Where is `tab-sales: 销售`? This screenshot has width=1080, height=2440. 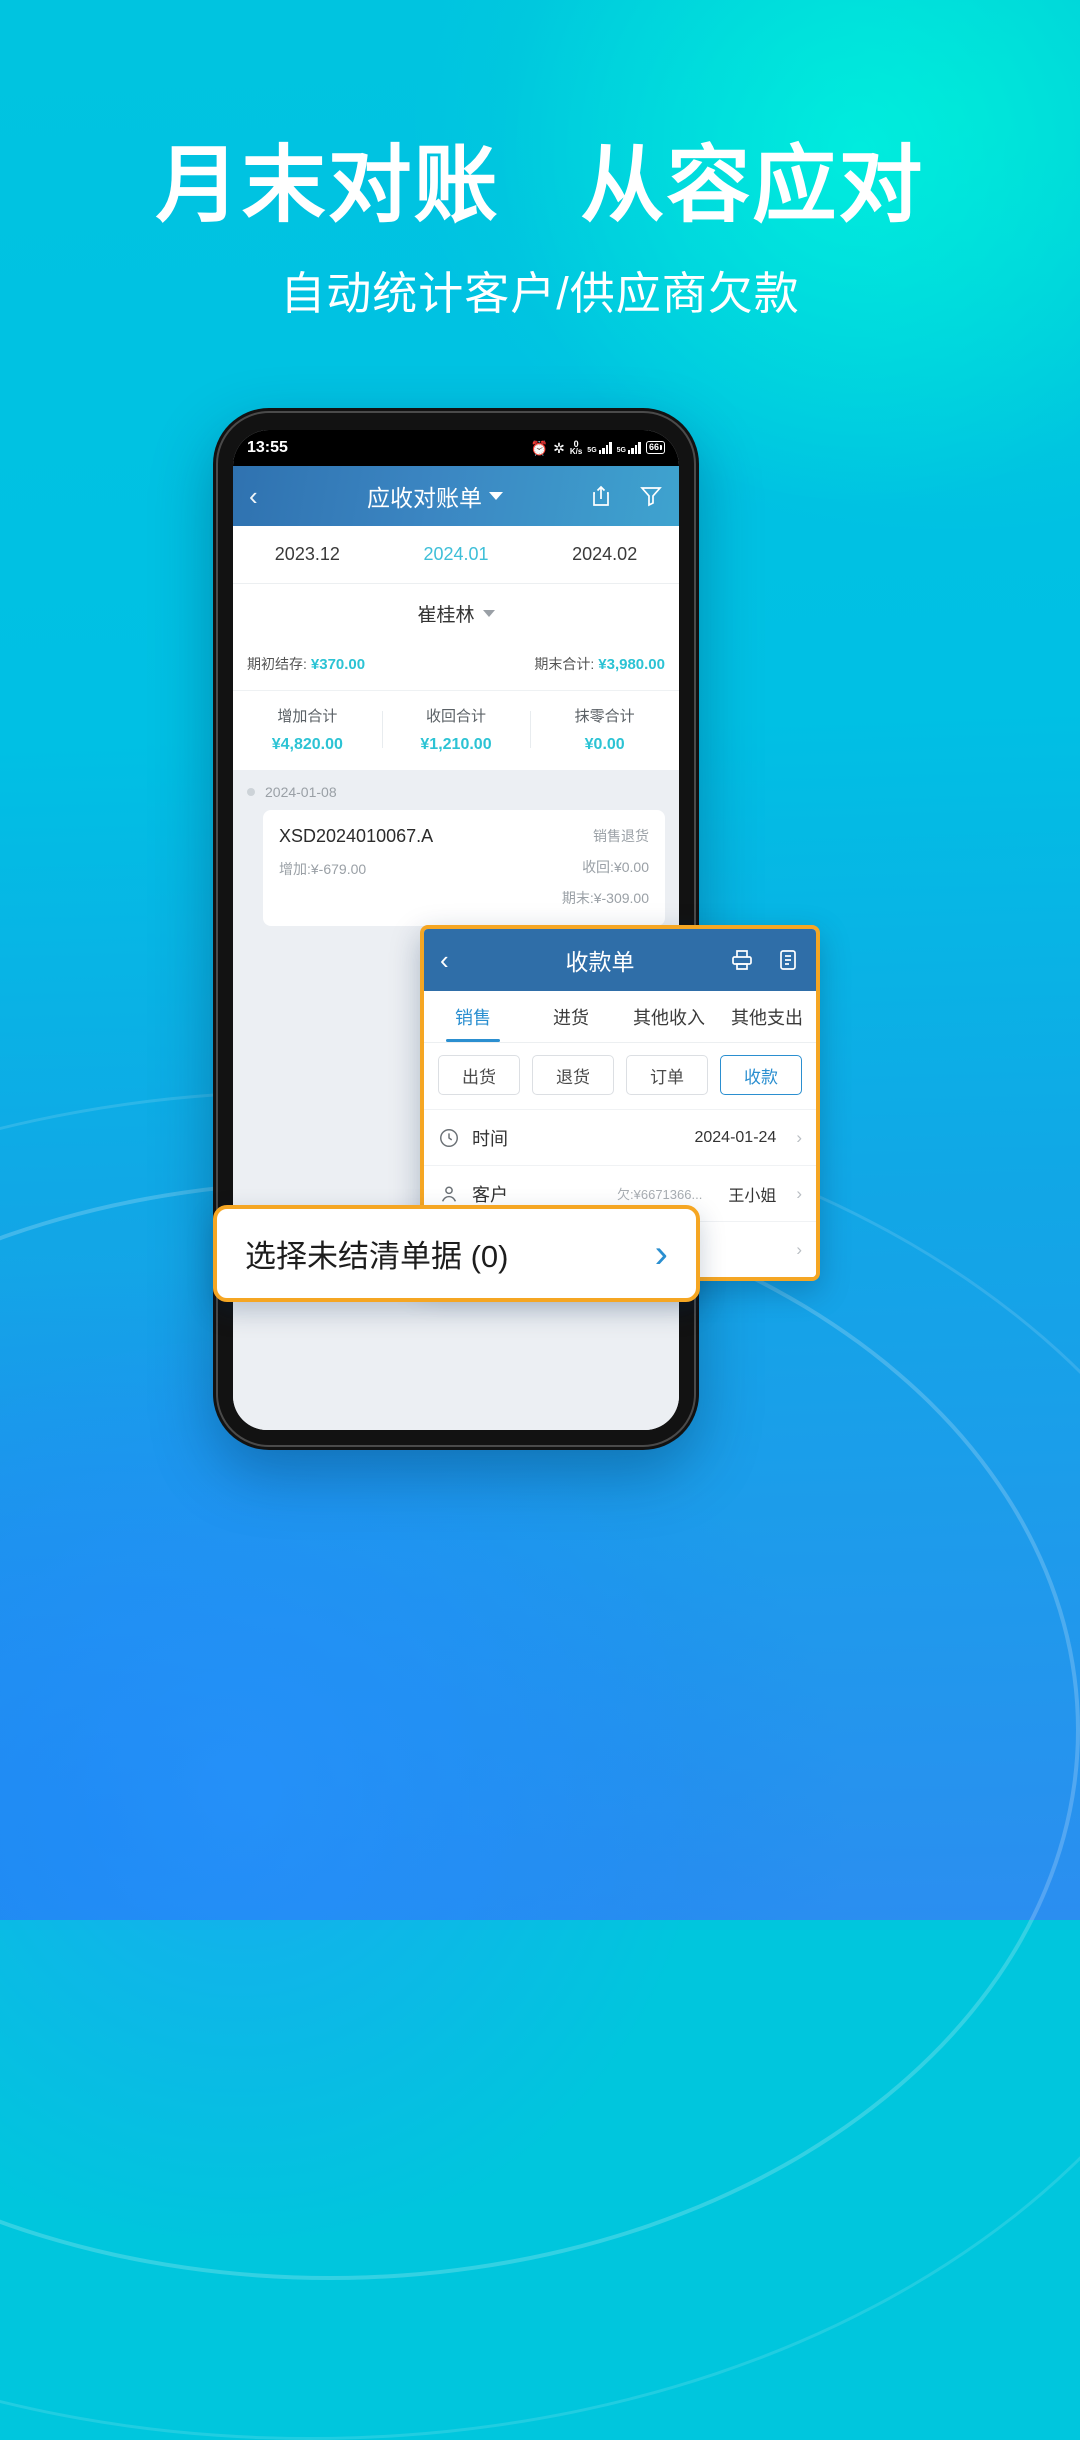
tab-sales: 销售 is located at coordinates (473, 1016).